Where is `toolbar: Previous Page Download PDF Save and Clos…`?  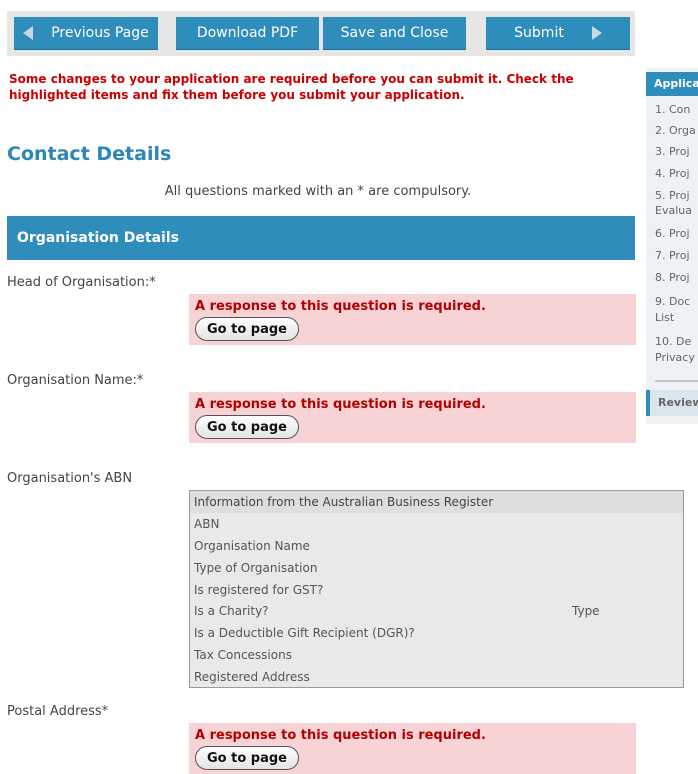
toolbar: Previous Page Download PDF Save and Clos… is located at coordinates (321, 33).